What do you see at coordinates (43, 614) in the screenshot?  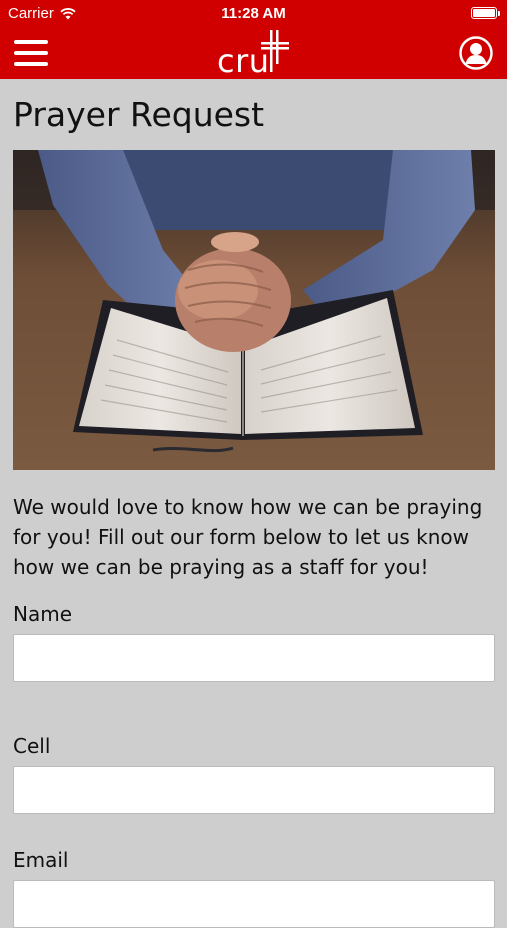 I see `name-label: Name` at bounding box center [43, 614].